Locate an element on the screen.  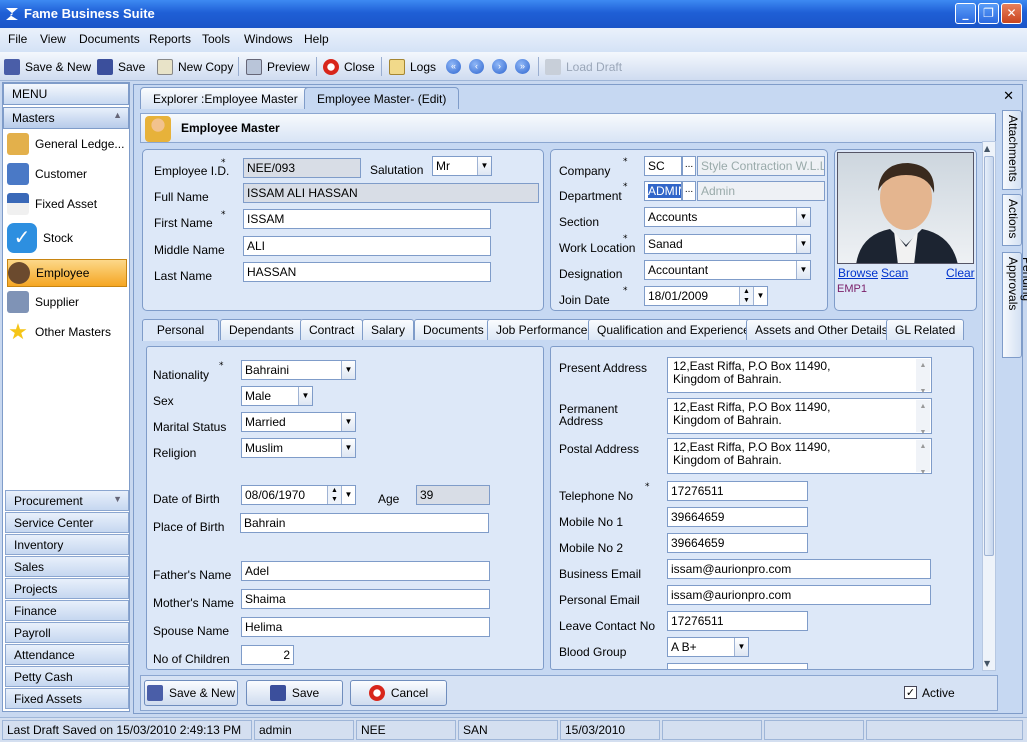
preview-button: Preview is located at coordinates (278, 67).